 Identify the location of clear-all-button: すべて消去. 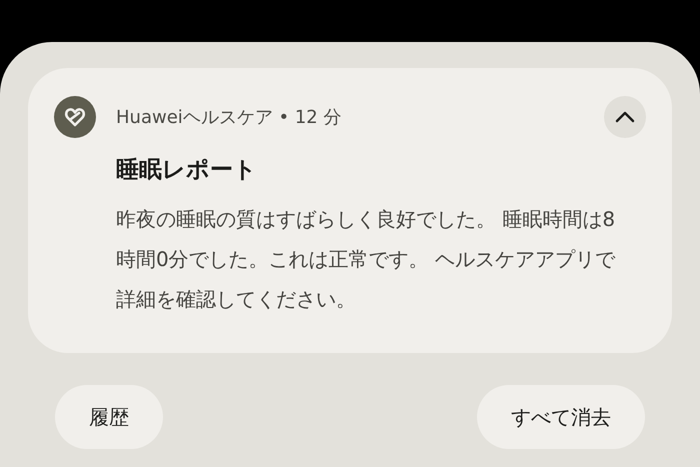
(561, 417).